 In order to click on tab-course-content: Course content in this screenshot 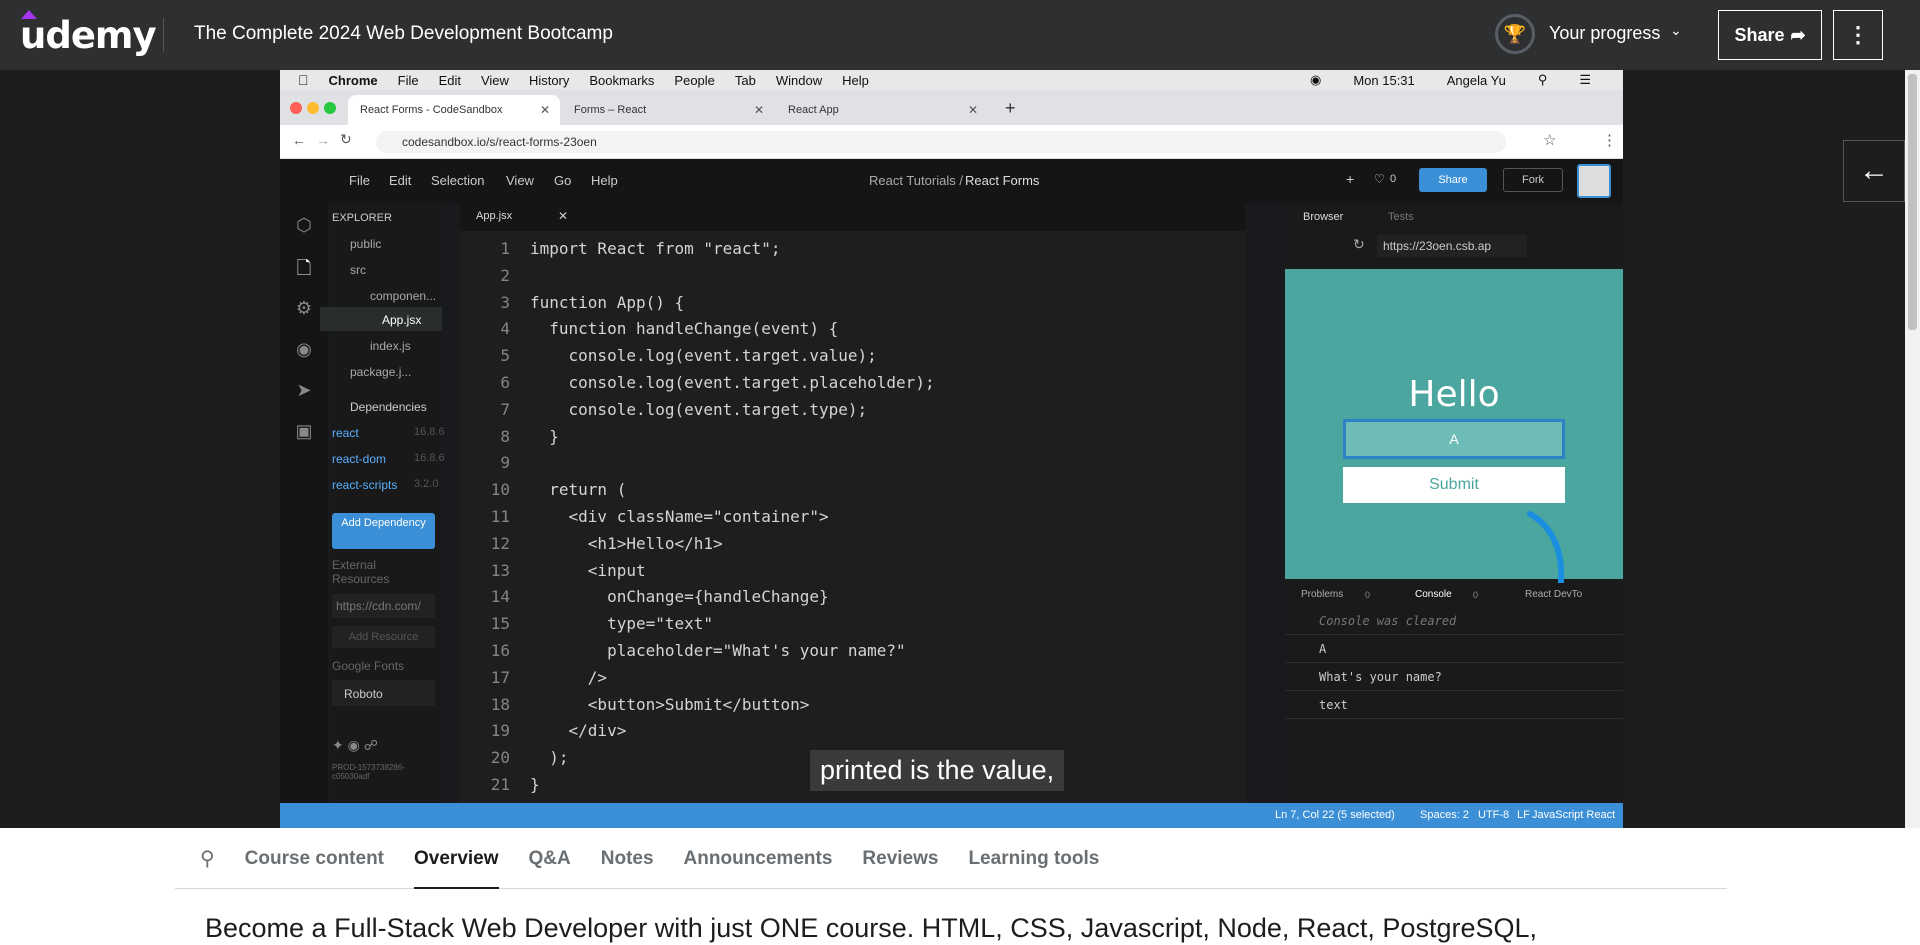, I will do `click(314, 858)`.